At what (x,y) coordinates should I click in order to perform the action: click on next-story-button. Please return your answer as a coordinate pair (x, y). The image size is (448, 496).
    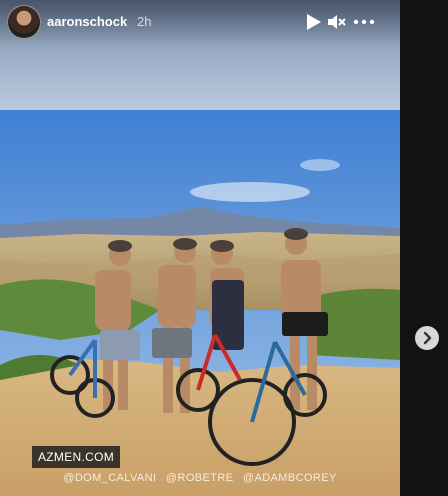
    Looking at the image, I should click on (427, 338).